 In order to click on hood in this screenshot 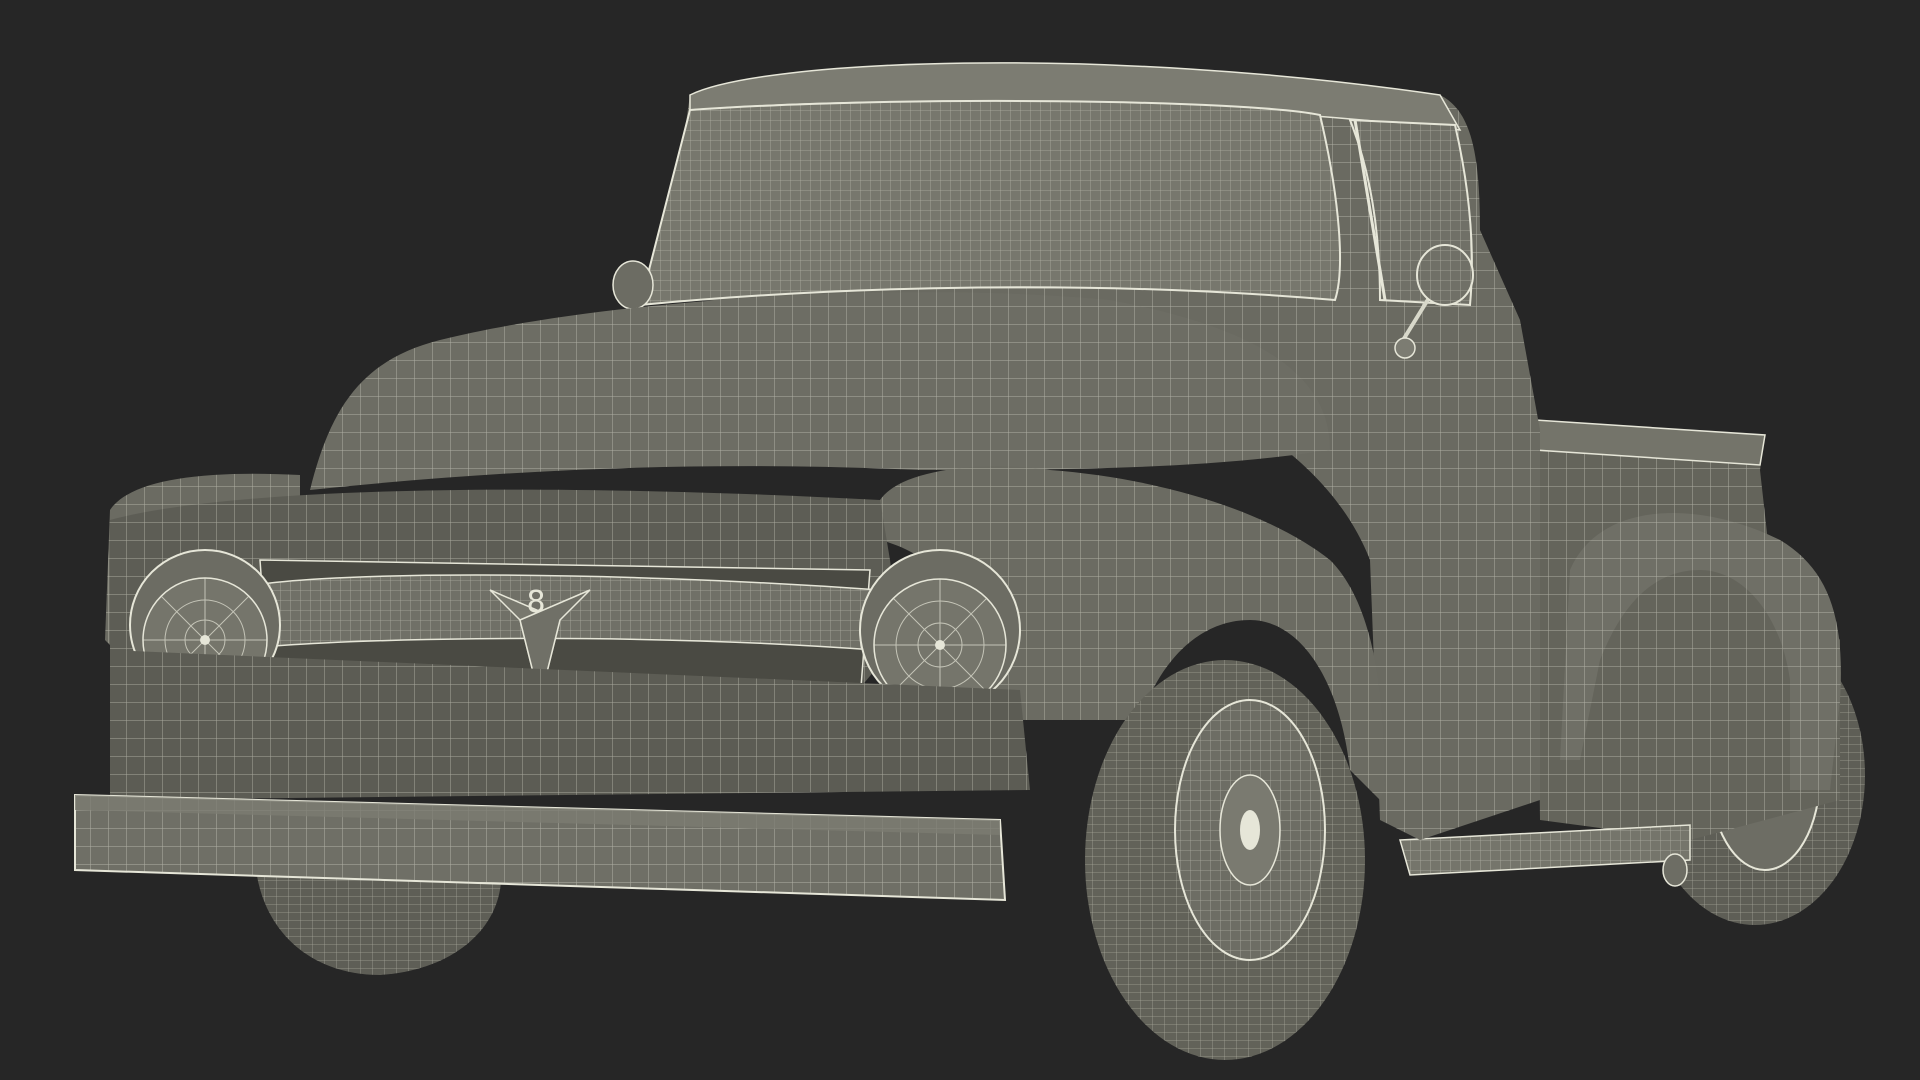, I will do `click(820, 391)`.